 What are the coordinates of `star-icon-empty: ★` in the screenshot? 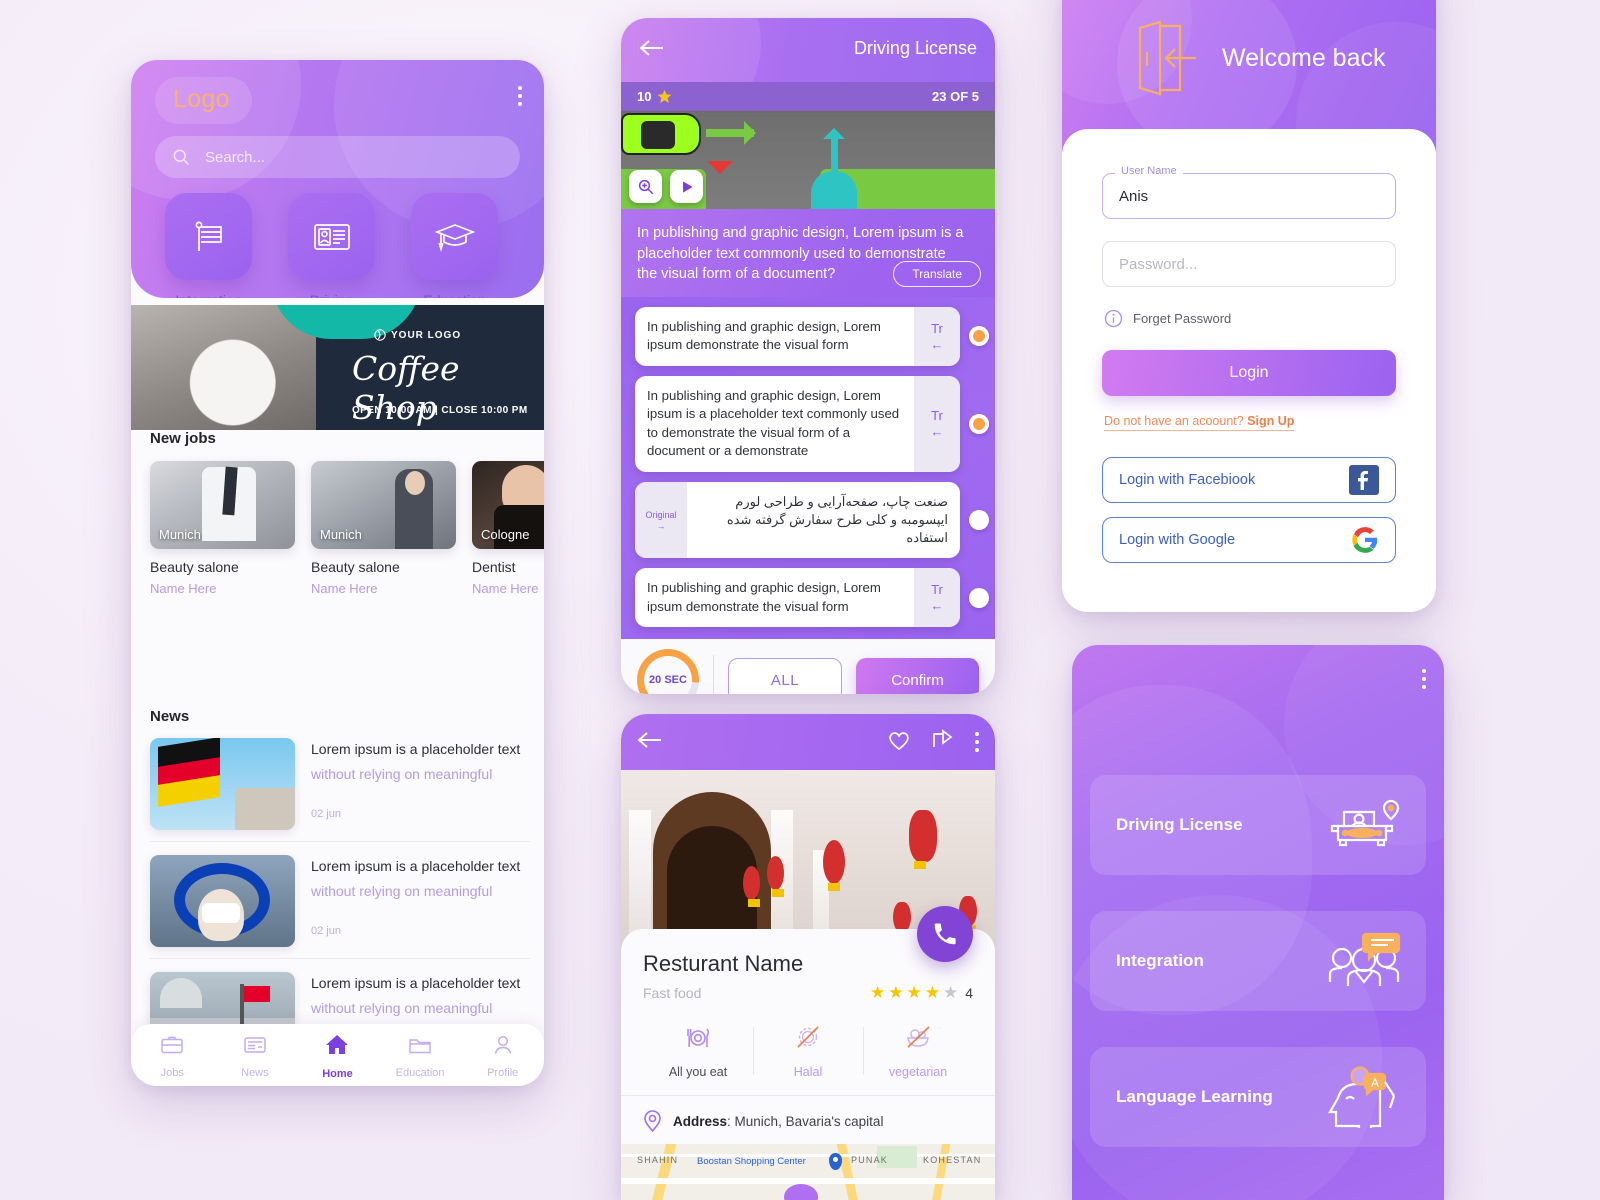 It's located at (950, 992).